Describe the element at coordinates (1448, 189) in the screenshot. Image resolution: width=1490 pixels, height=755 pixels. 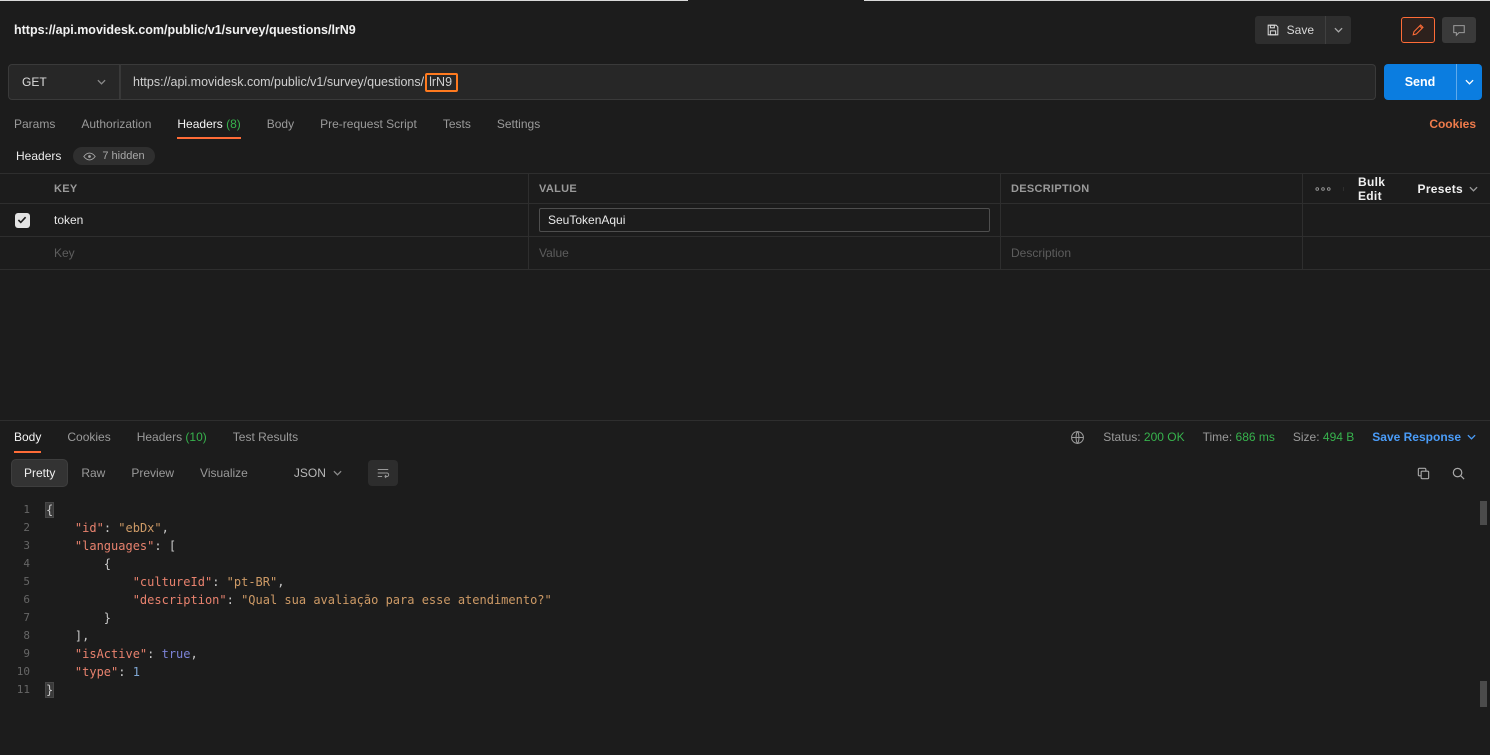
I see `presets-button: Presets` at that location.